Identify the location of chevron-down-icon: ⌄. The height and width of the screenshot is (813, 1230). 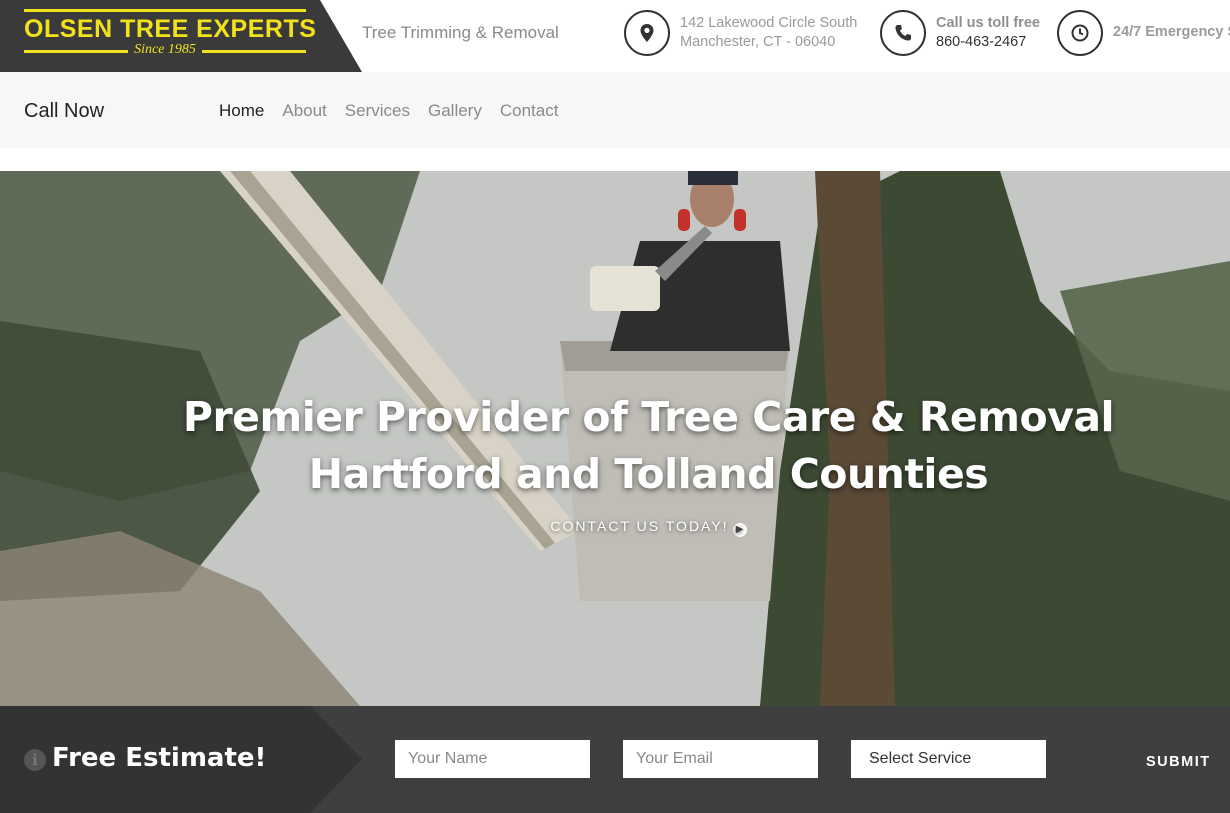
(874, 756).